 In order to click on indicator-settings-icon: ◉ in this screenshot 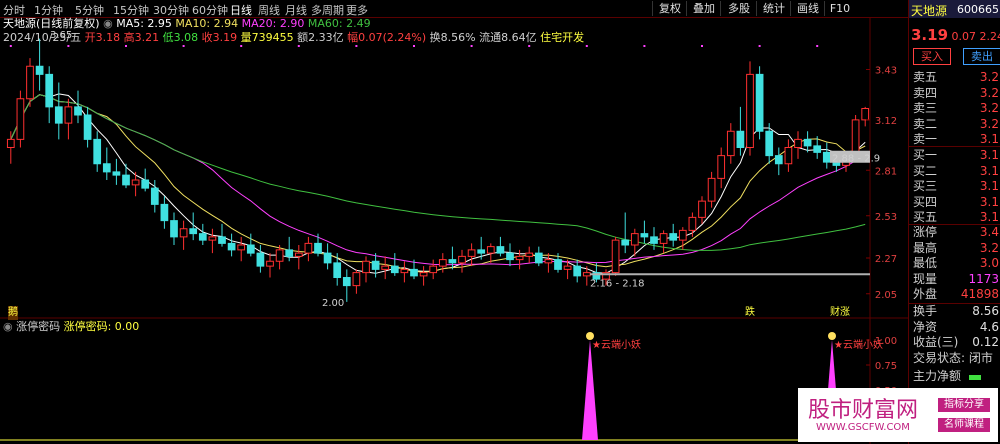, I will do `click(8, 326)`.